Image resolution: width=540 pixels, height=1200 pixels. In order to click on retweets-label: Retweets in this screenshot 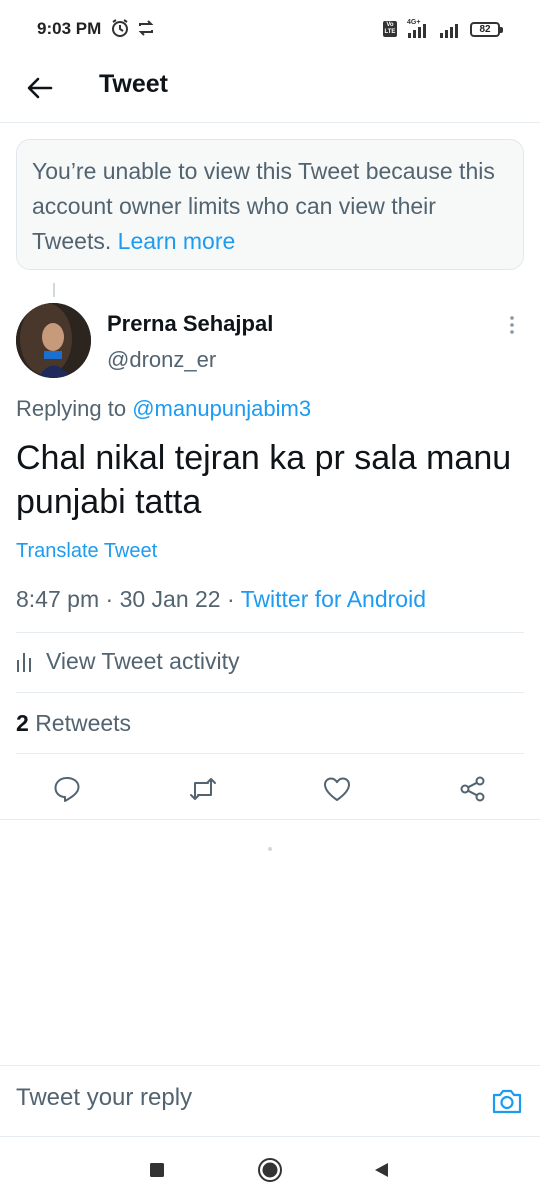, I will do `click(83, 723)`.